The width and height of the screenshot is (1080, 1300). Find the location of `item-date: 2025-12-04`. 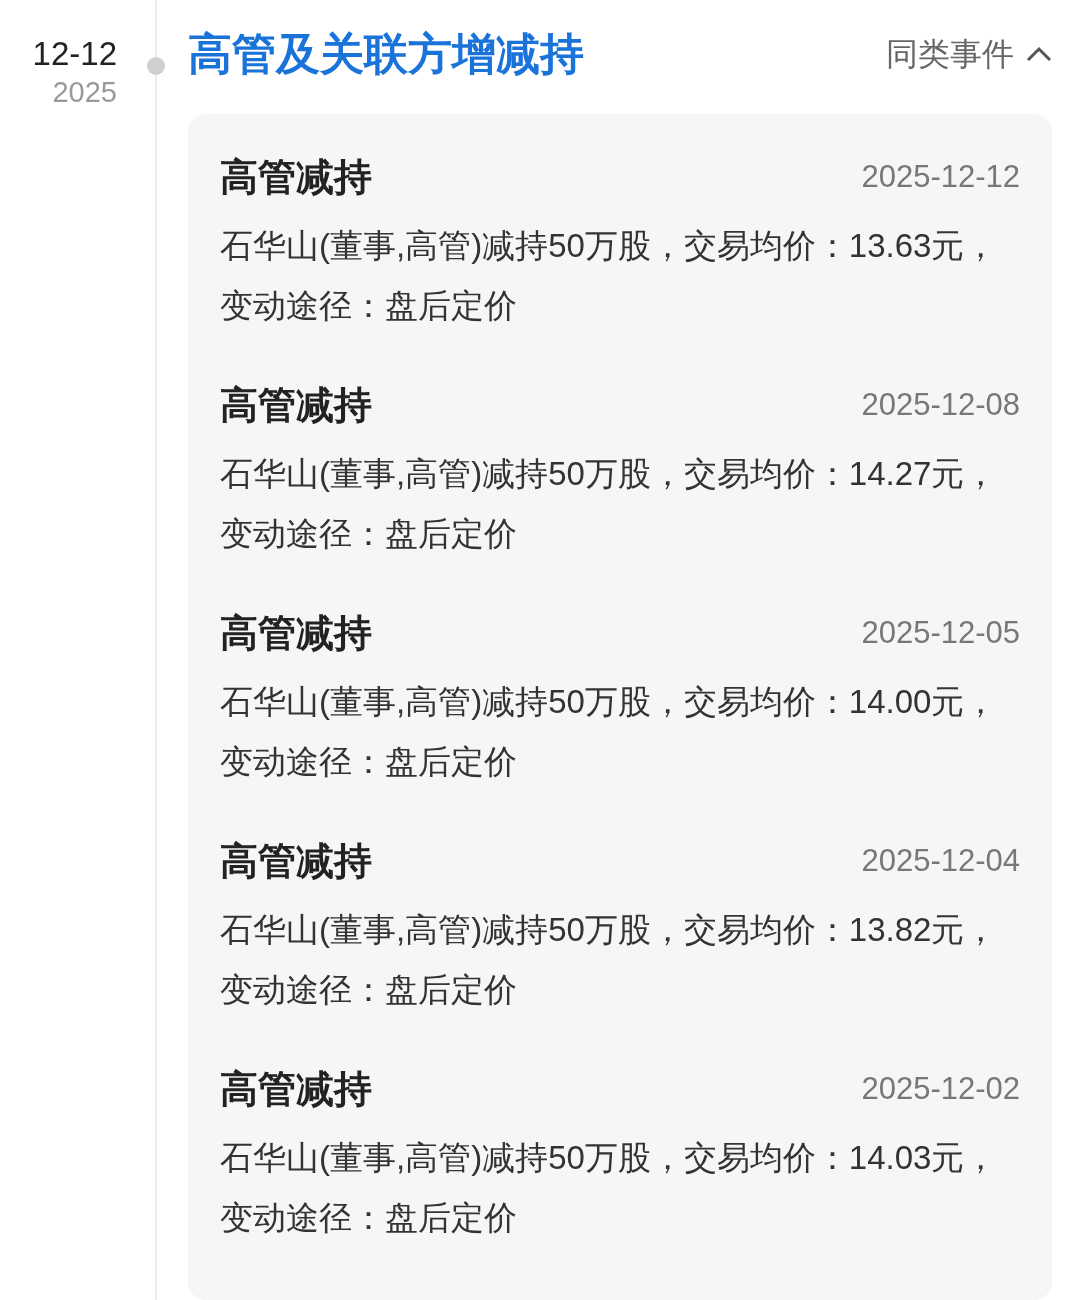

item-date: 2025-12-04 is located at coordinates (940, 860).